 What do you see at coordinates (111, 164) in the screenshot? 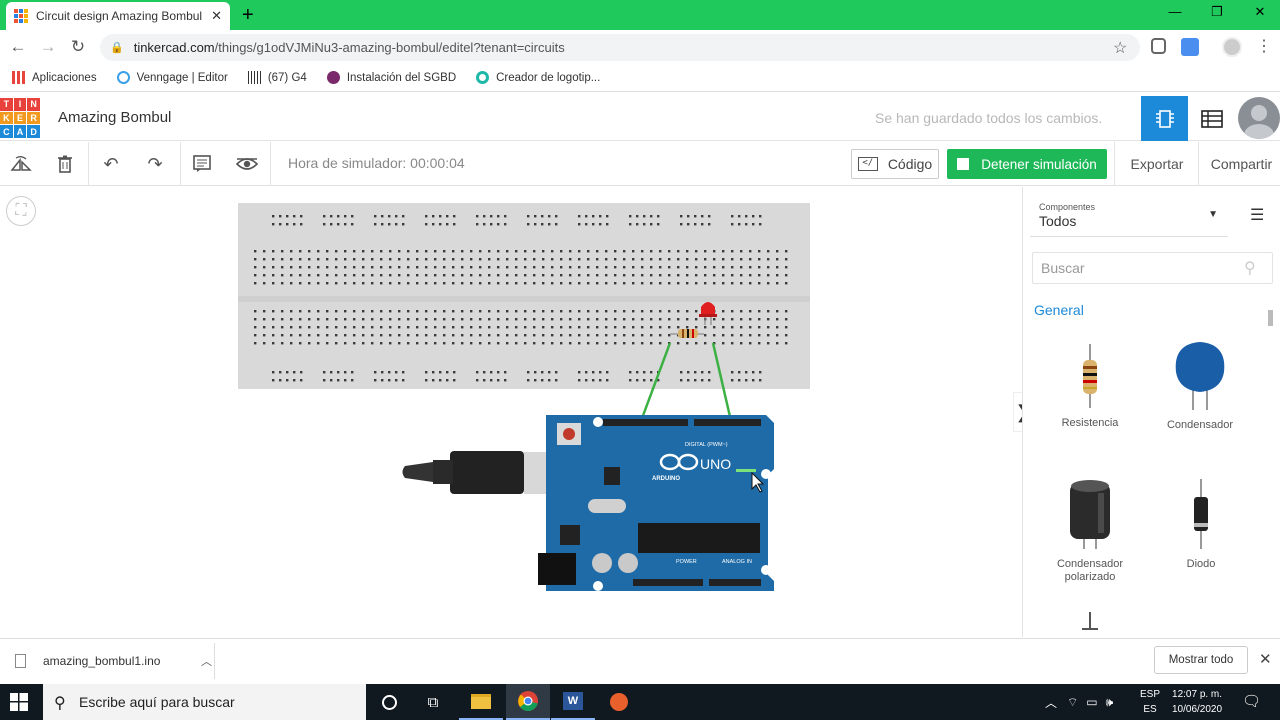
I see `undo-button: ↶` at bounding box center [111, 164].